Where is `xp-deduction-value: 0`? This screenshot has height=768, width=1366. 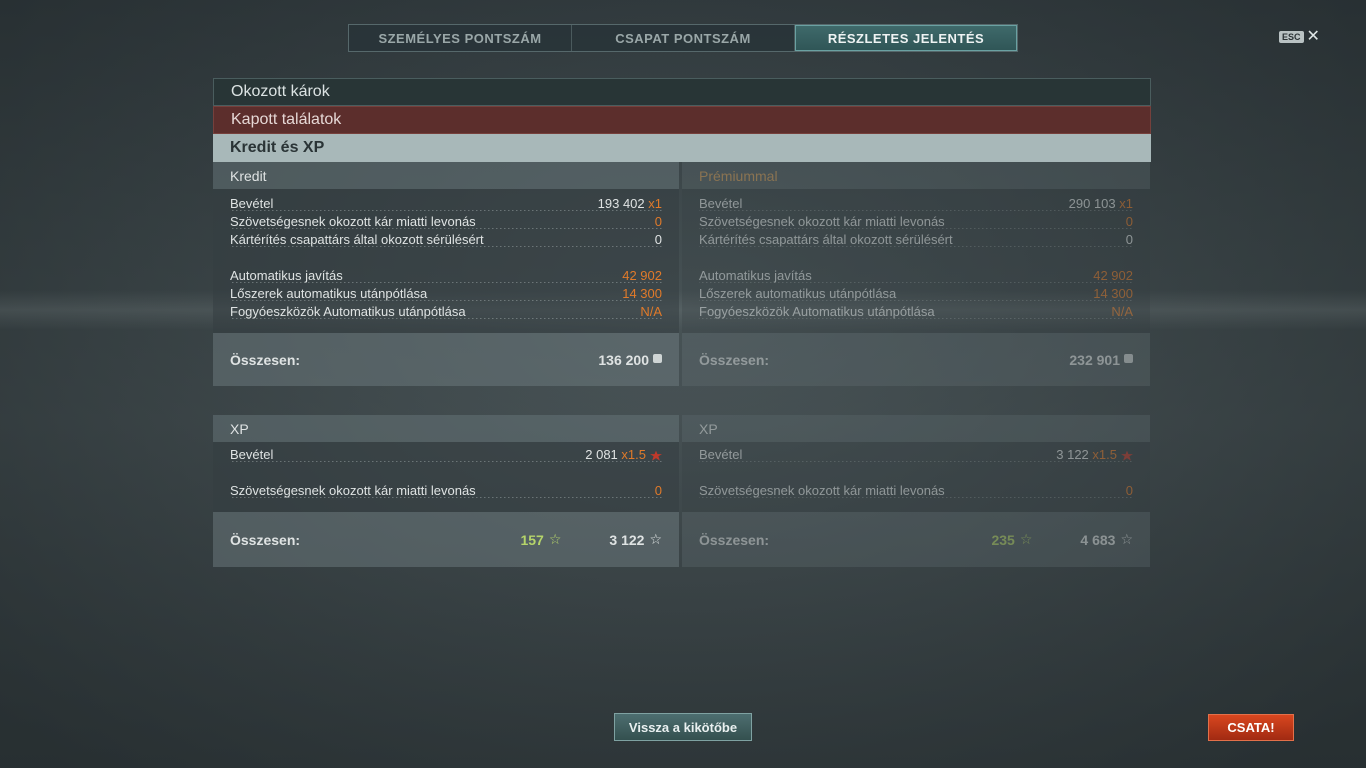
xp-deduction-value: 0 is located at coordinates (658, 490).